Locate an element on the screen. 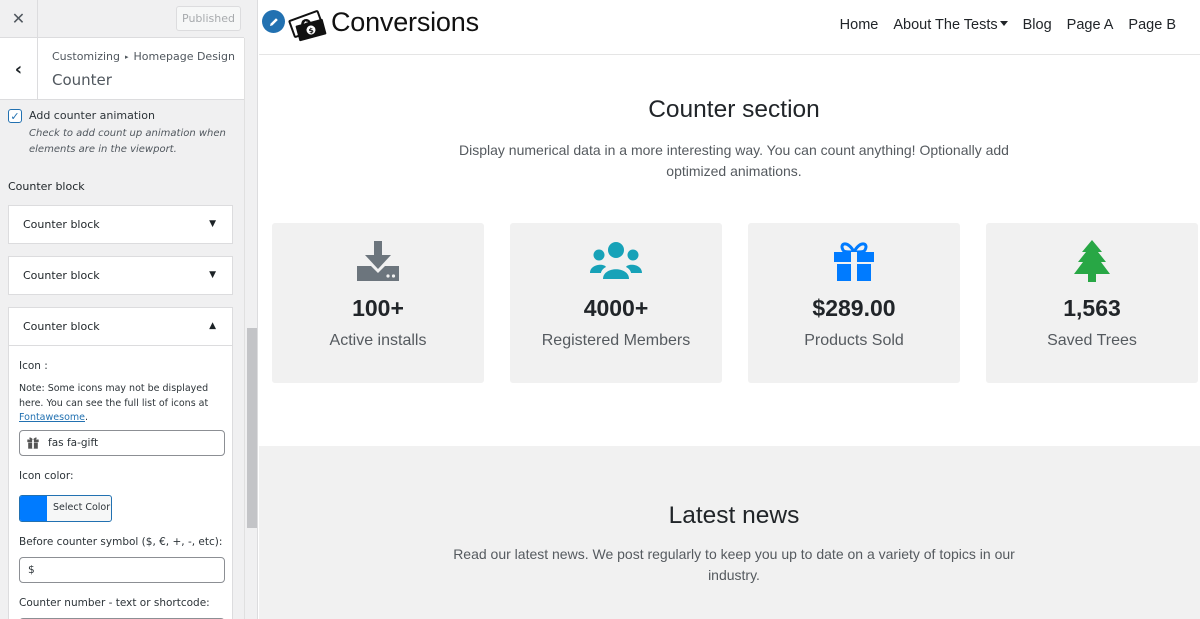 Image resolution: width=1200 pixels, height=619 pixels. icon-color-label: Icon color: is located at coordinates (46, 476).